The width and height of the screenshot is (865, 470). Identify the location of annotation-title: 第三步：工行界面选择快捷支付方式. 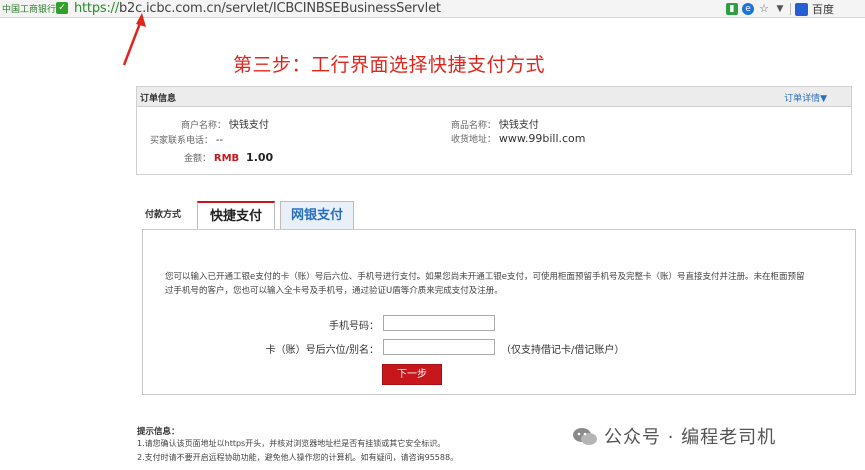
(389, 65).